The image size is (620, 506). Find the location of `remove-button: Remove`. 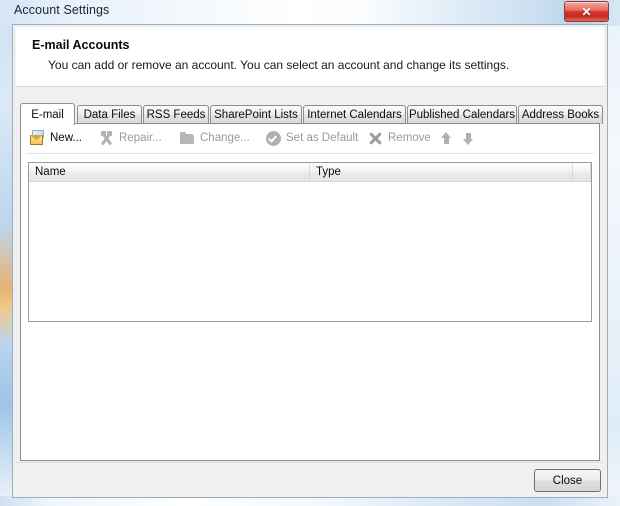

remove-button: Remove is located at coordinates (399, 138).